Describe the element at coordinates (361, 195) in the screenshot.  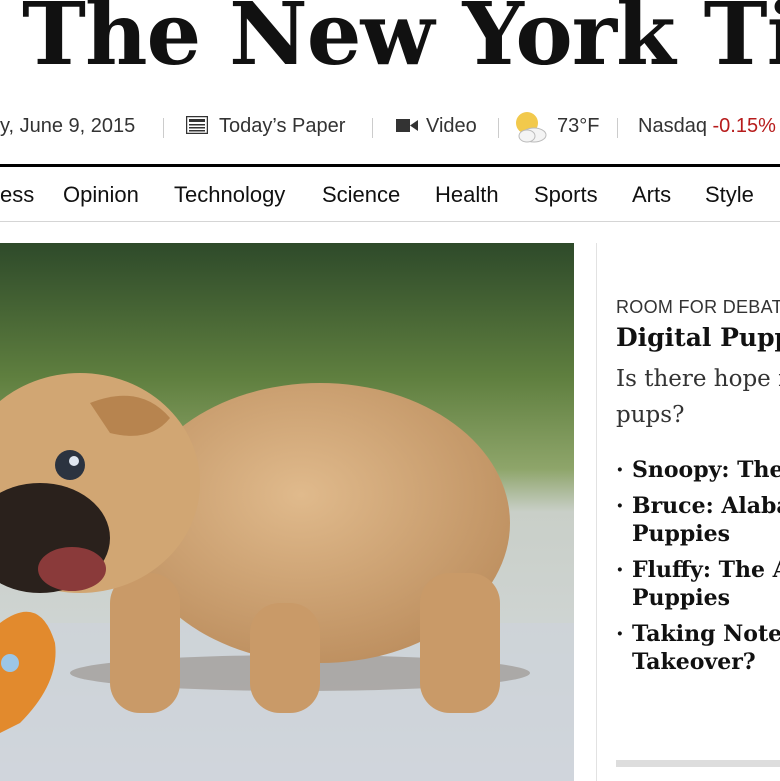
I see `nav-item-science: Science` at that location.